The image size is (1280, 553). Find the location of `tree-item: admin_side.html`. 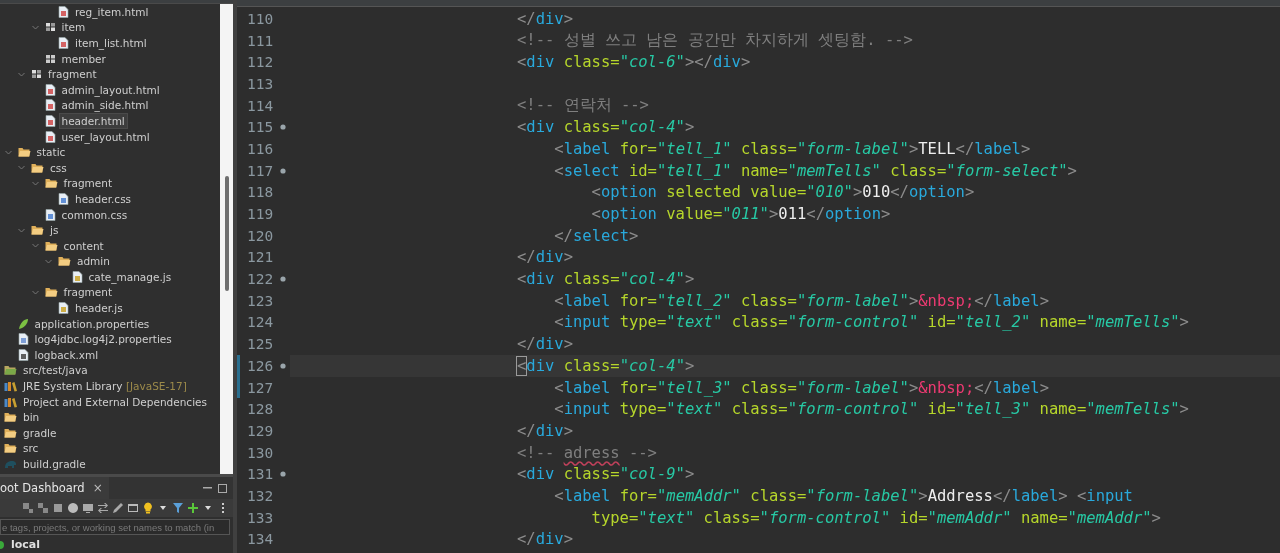

tree-item: admin_side.html is located at coordinates (105, 105).